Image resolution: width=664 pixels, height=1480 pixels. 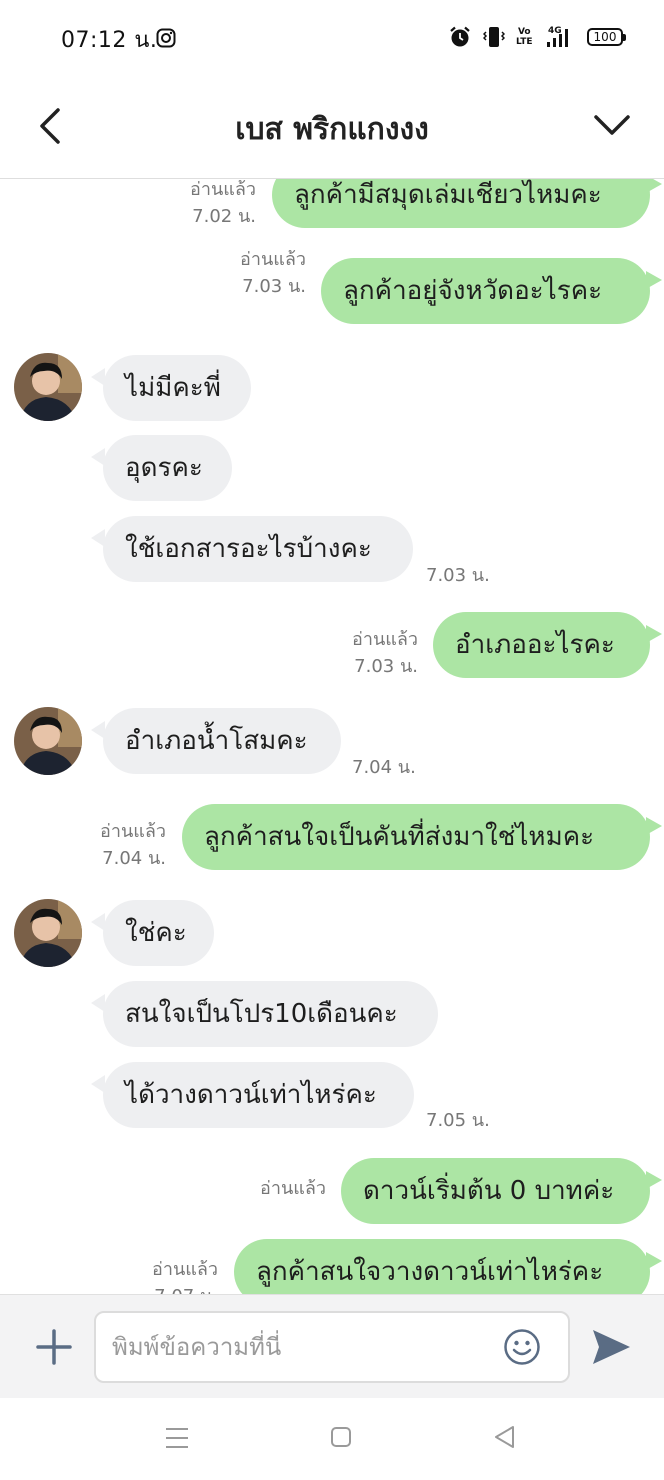 I want to click on outgoing-message: ลูกค้าสนใจเป็นคันที่ส่งมาใช่ไหมคะ, so click(x=416, y=837).